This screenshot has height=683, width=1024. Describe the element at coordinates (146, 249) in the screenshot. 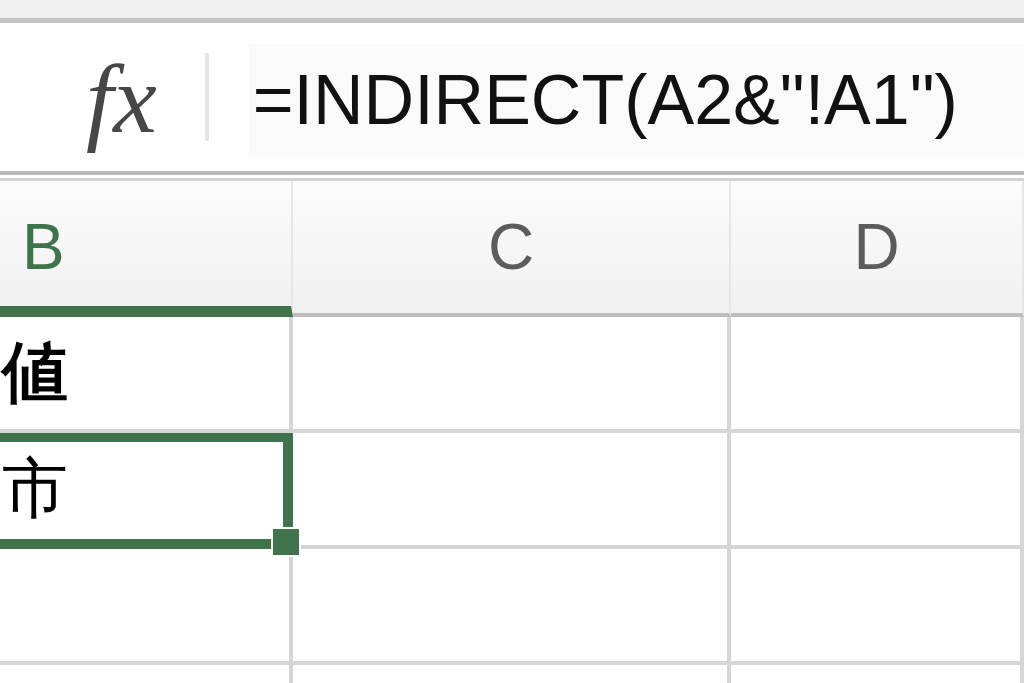

I see `column-header: B` at that location.